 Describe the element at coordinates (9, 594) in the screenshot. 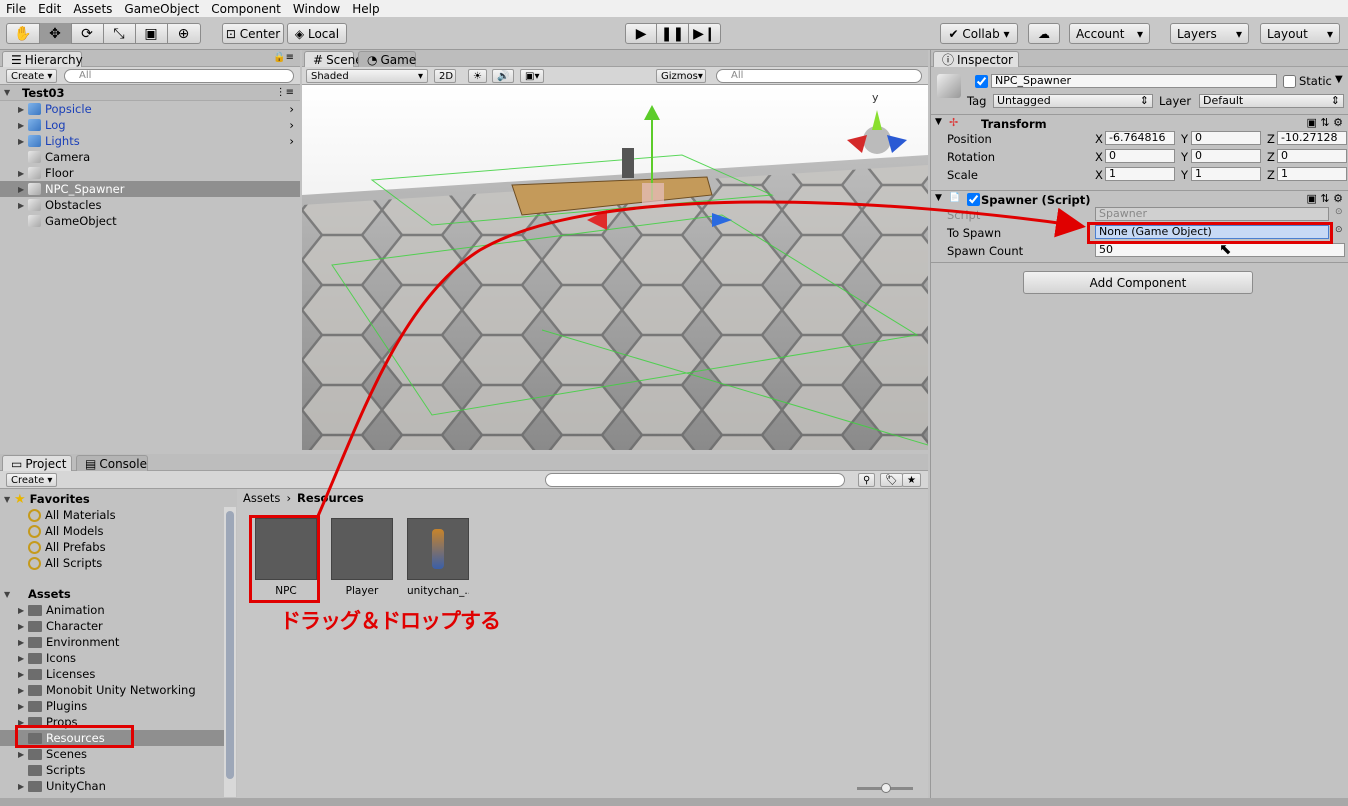

I see `expand-icon: ▼` at that location.